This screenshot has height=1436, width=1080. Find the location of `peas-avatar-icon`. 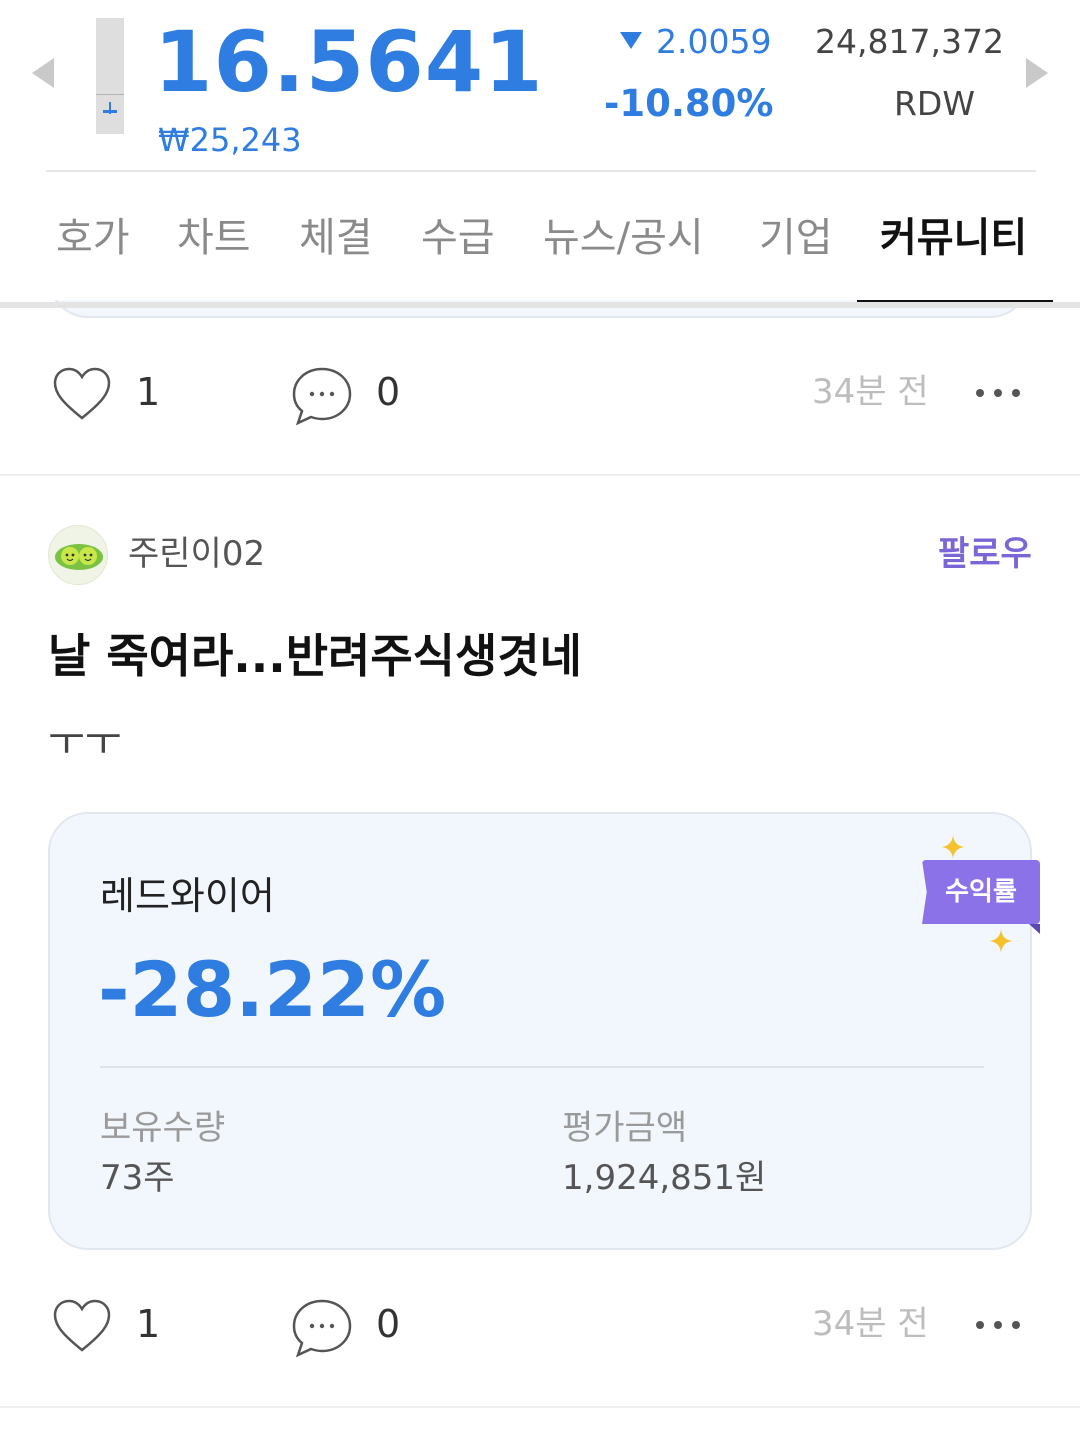

peas-avatar-icon is located at coordinates (79, 557).